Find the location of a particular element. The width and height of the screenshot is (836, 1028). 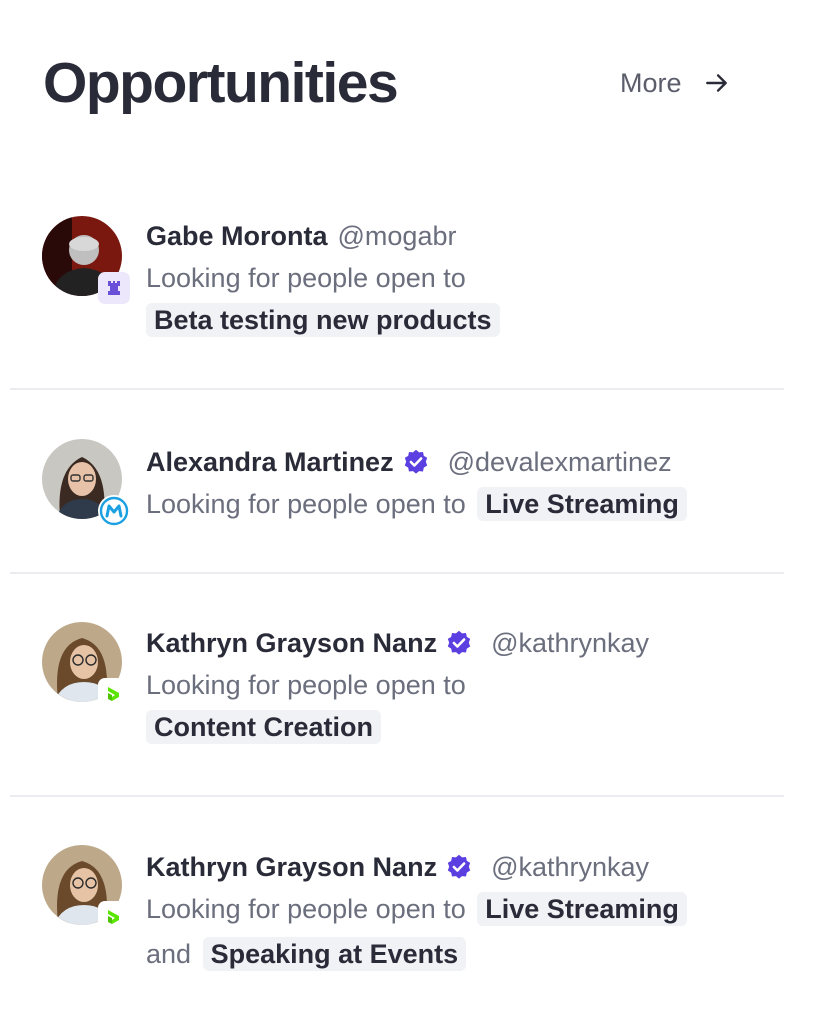

user-handle: @devalexmartinez is located at coordinates (560, 462).